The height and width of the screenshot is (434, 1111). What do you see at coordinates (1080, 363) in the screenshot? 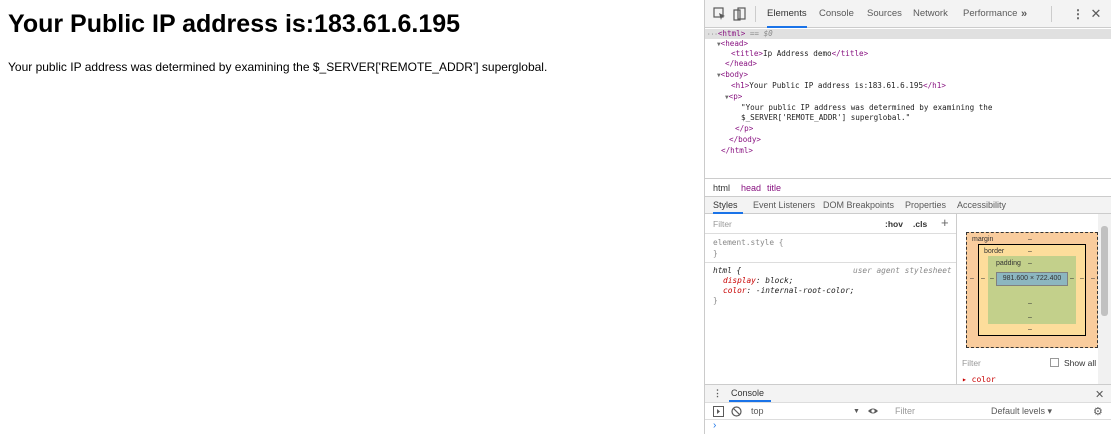
I see `show-all-label: Show all` at bounding box center [1080, 363].